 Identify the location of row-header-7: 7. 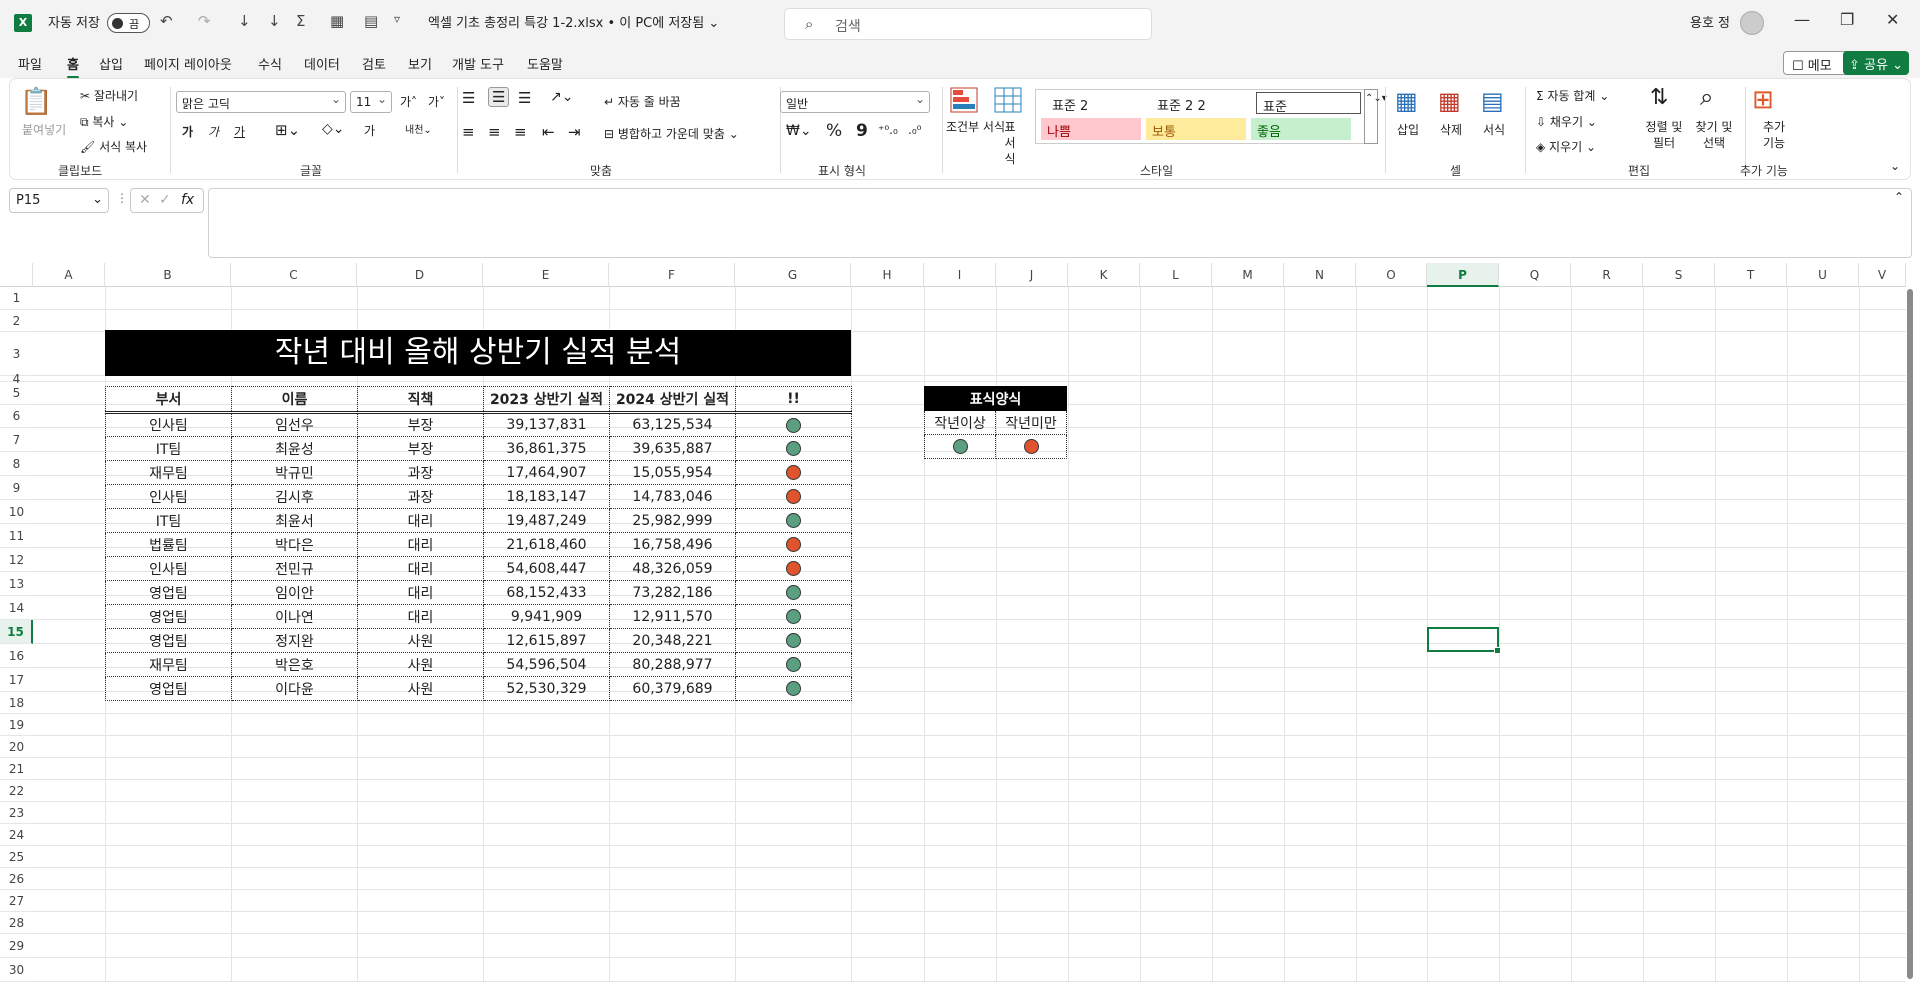
(16, 440).